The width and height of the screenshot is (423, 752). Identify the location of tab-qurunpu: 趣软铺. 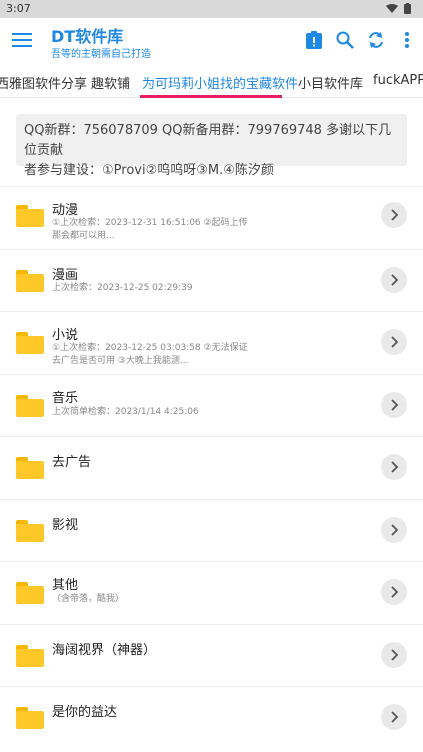
(110, 82).